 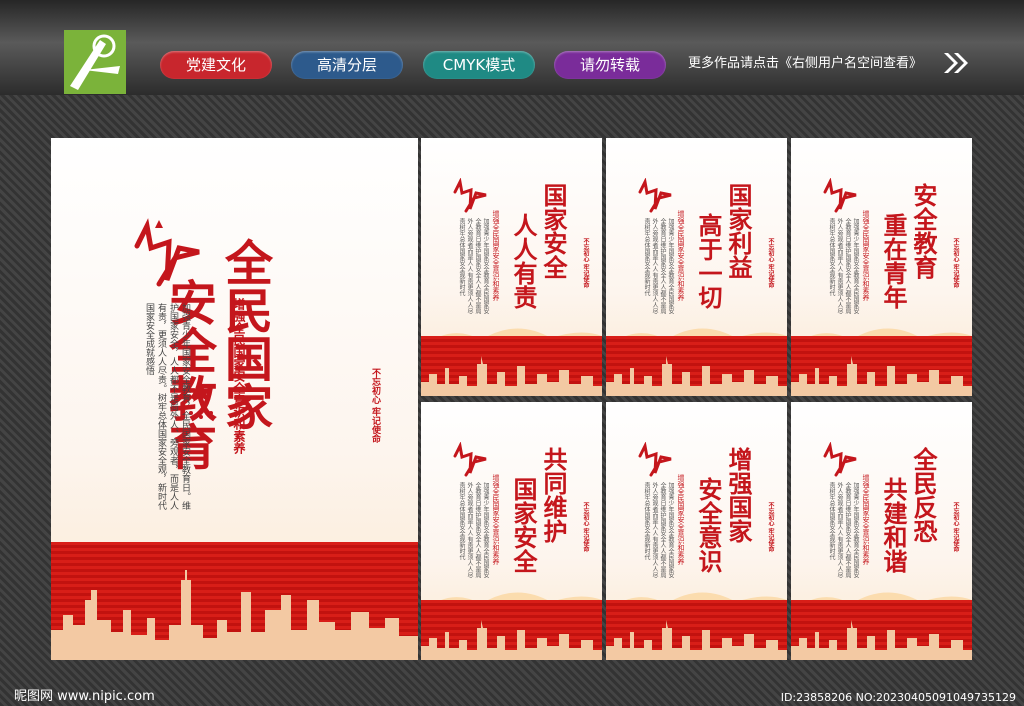 I want to click on double-arrow-icon, so click(x=956, y=65).